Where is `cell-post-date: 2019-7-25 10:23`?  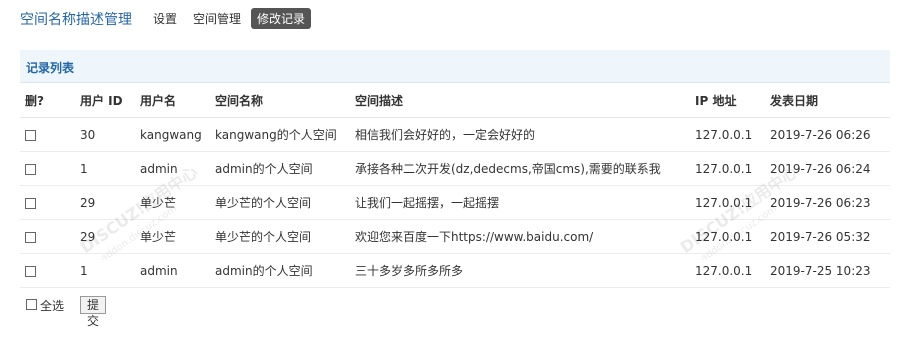 cell-post-date: 2019-7-25 10:23 is located at coordinates (827, 270).